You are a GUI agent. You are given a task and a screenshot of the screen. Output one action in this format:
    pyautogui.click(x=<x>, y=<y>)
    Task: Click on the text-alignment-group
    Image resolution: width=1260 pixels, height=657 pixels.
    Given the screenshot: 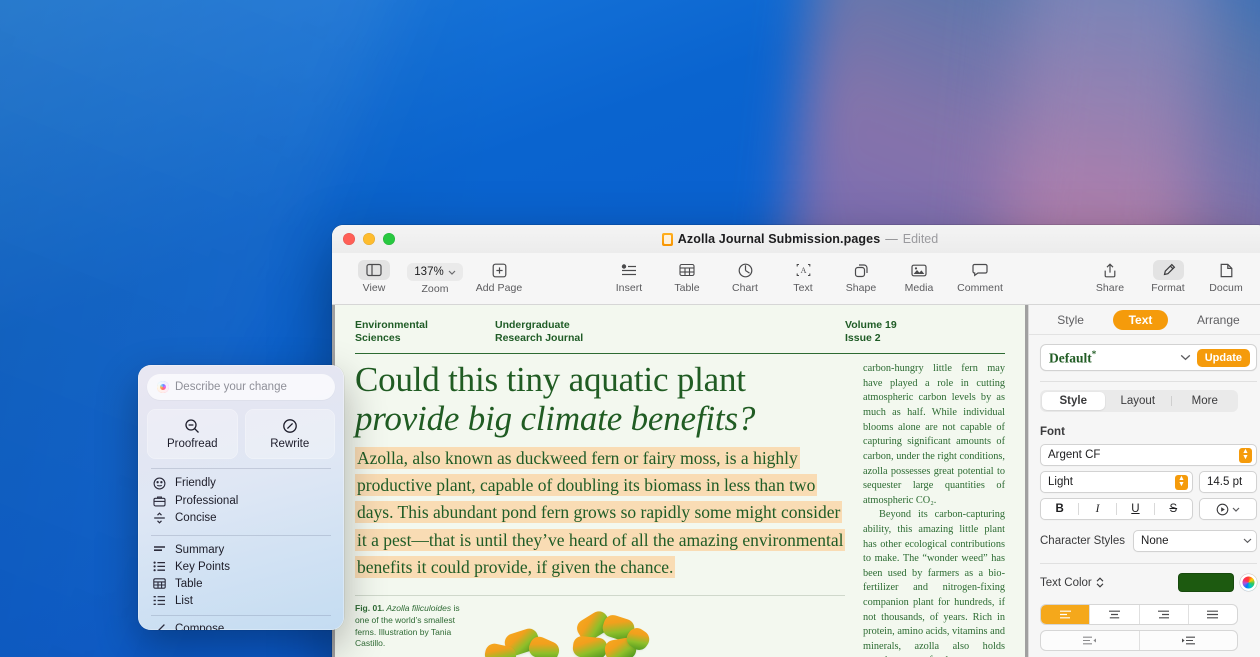 What is the action you would take?
    pyautogui.click(x=1139, y=614)
    